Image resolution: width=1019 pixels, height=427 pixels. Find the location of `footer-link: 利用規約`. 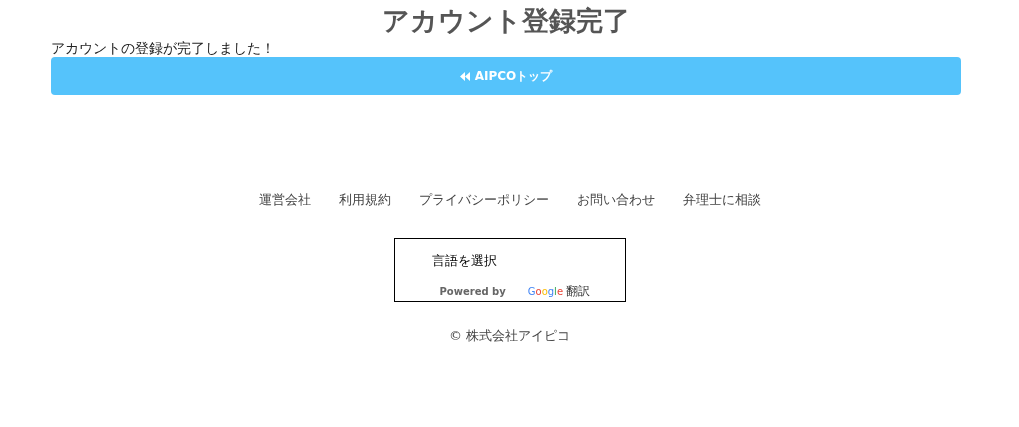

footer-link: 利用規約 is located at coordinates (364, 200).